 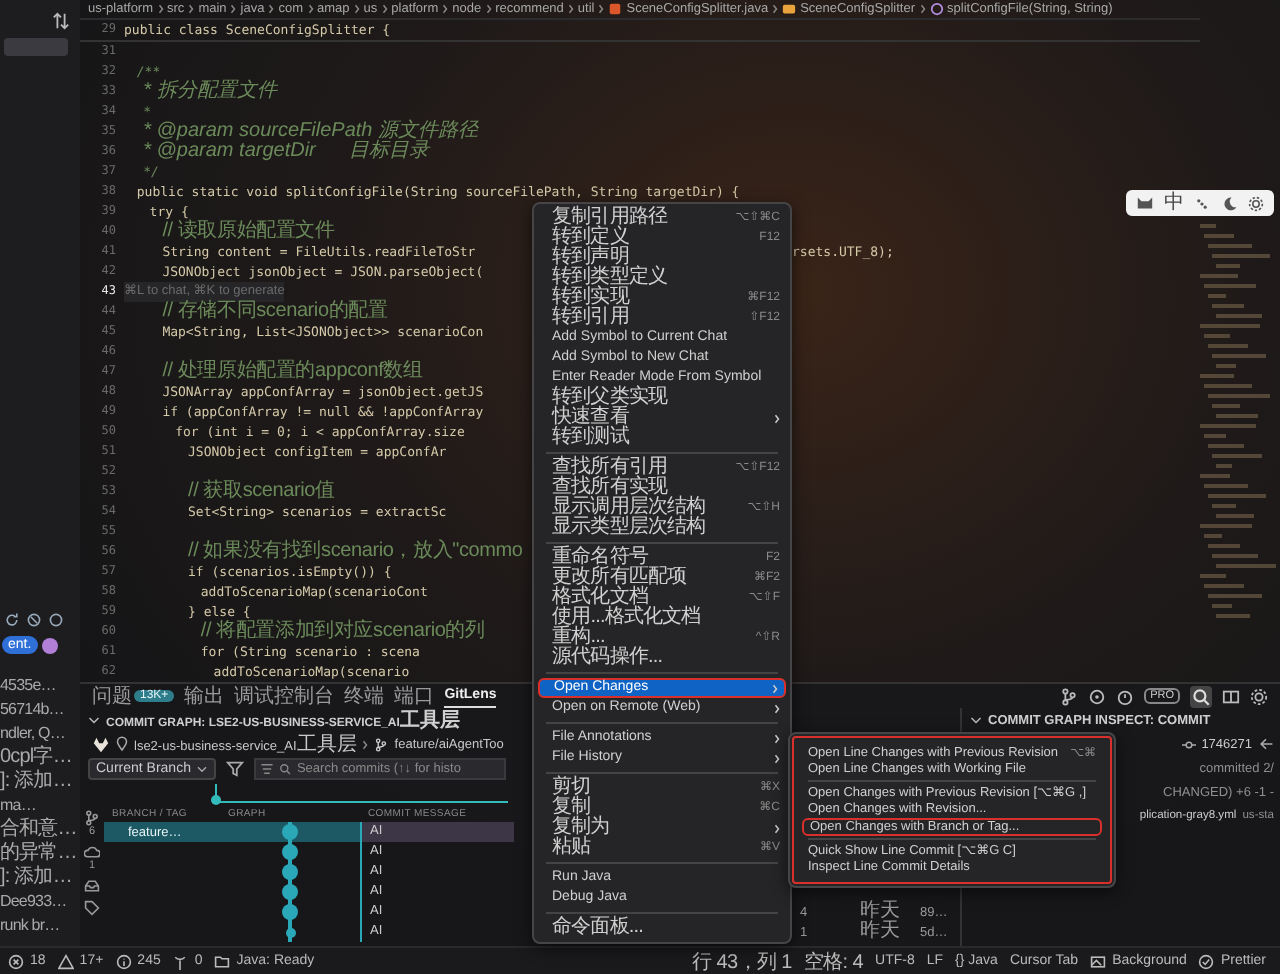 I want to click on image-icon, so click(x=1098, y=961).